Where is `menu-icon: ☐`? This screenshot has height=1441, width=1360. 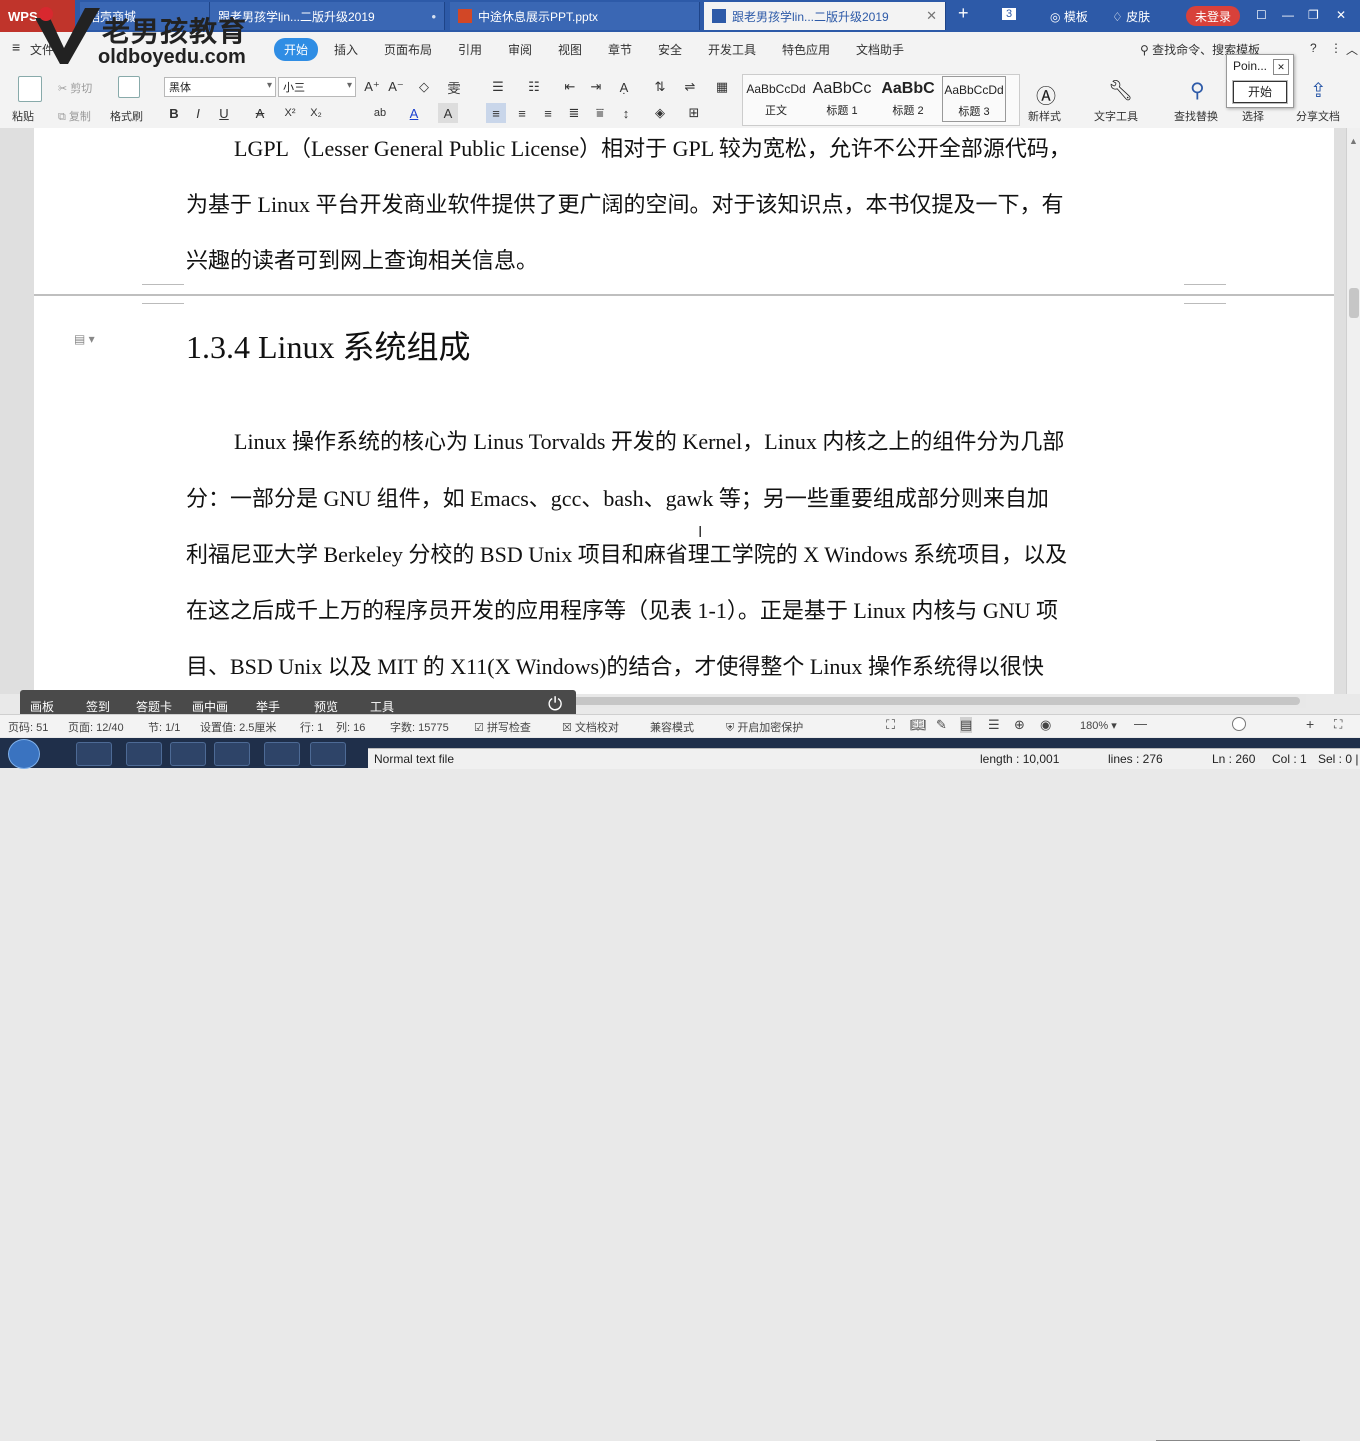
menu-icon: ☐ is located at coordinates (1261, 15).